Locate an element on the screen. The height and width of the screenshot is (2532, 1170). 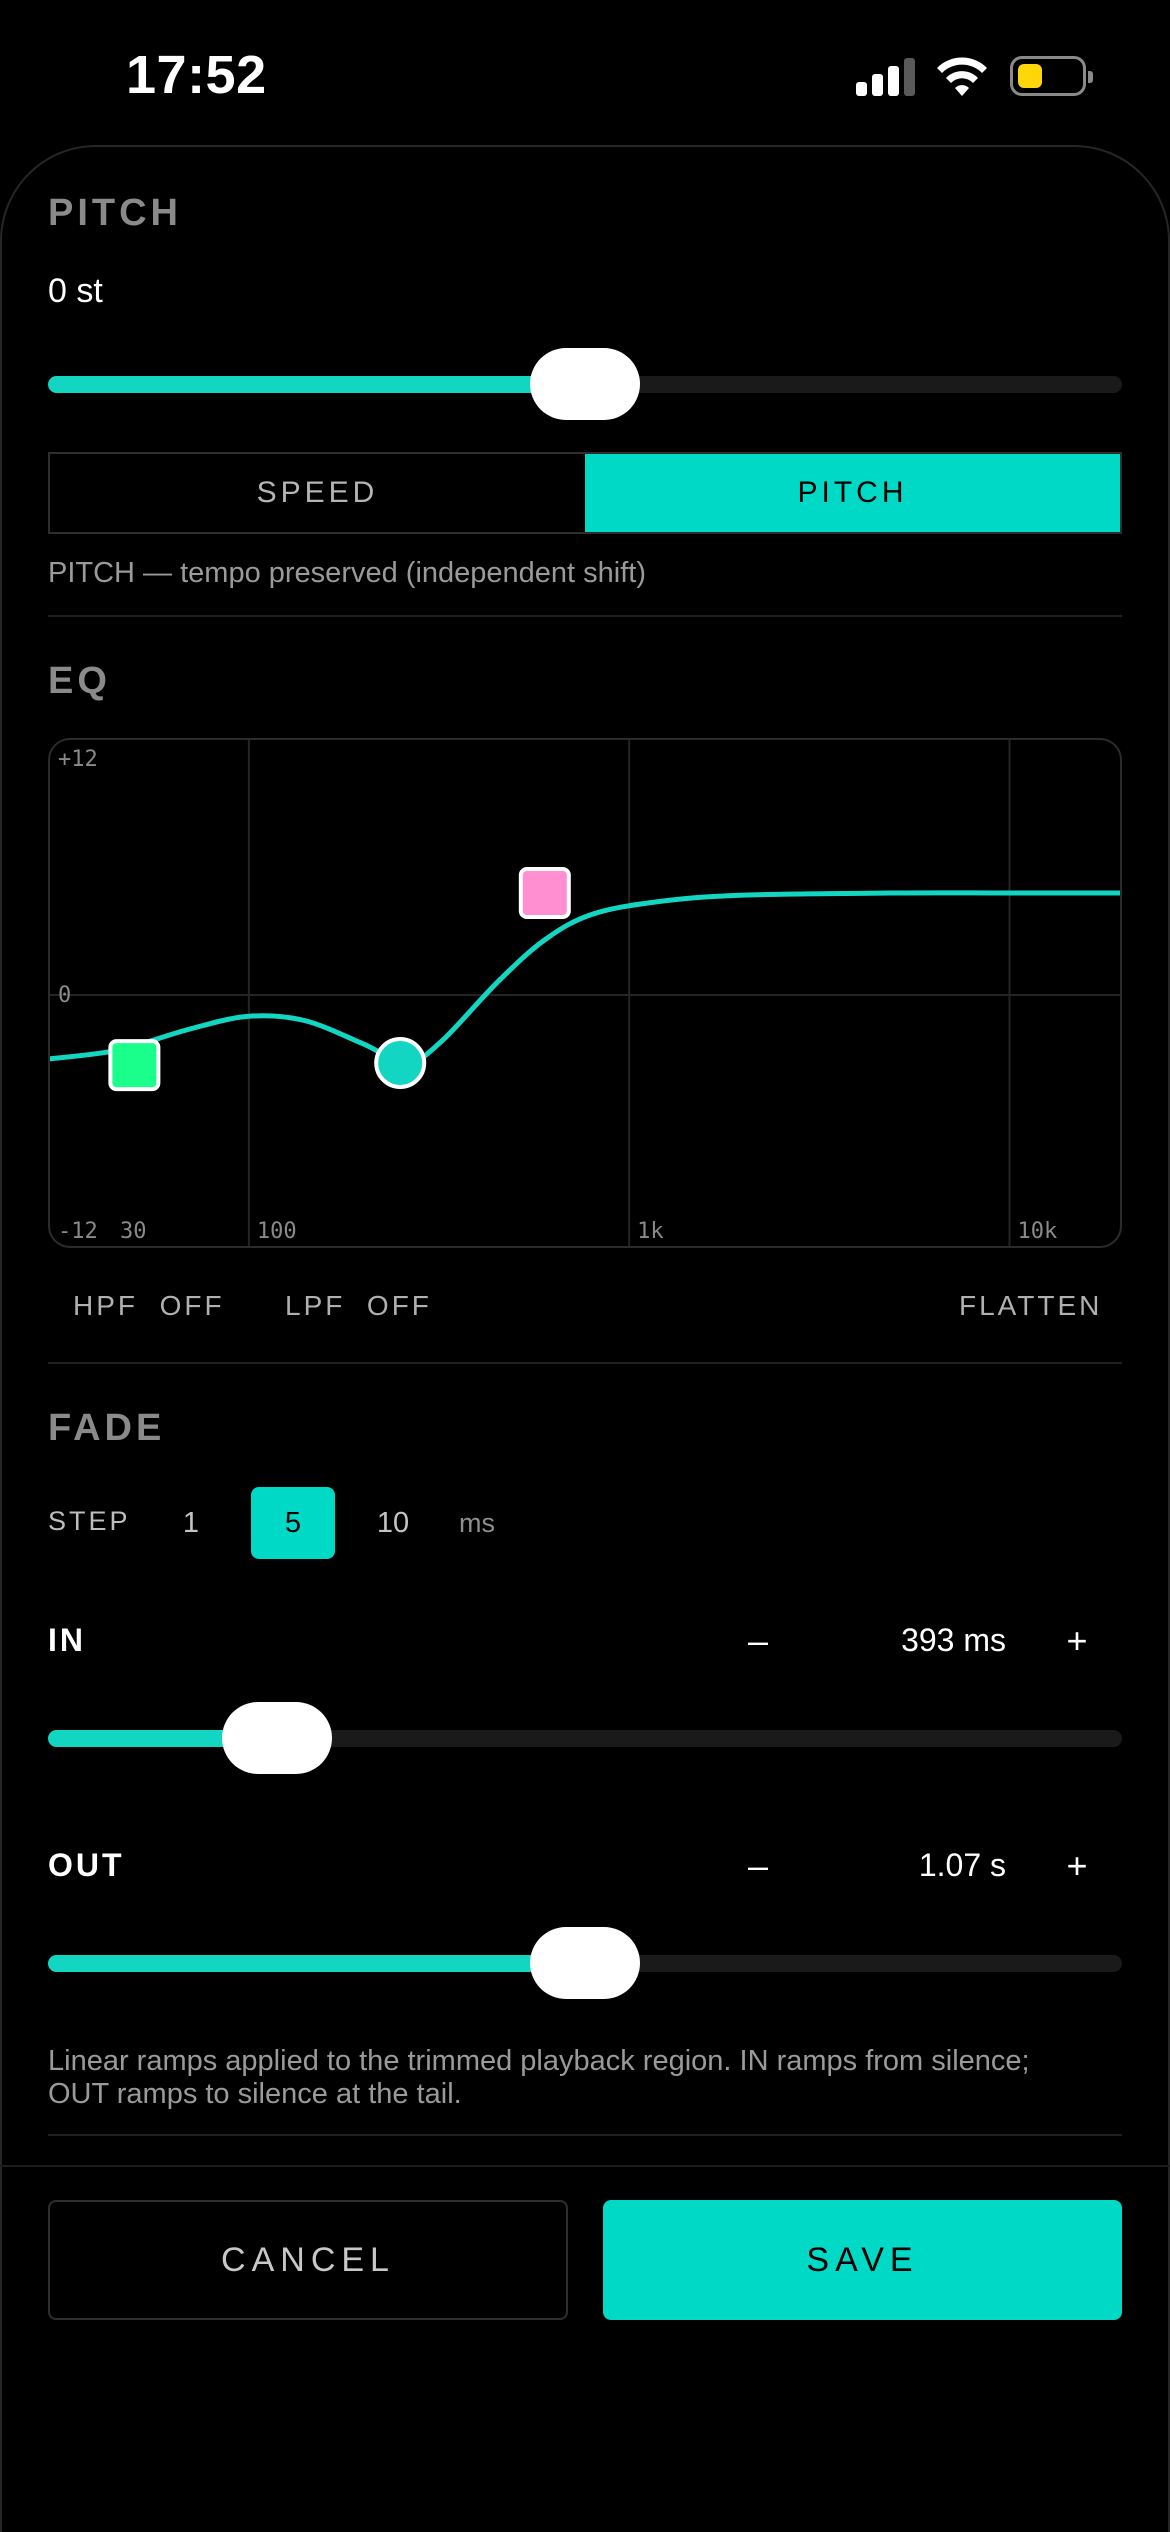
hpf-value: OFF is located at coordinates (192, 1305).